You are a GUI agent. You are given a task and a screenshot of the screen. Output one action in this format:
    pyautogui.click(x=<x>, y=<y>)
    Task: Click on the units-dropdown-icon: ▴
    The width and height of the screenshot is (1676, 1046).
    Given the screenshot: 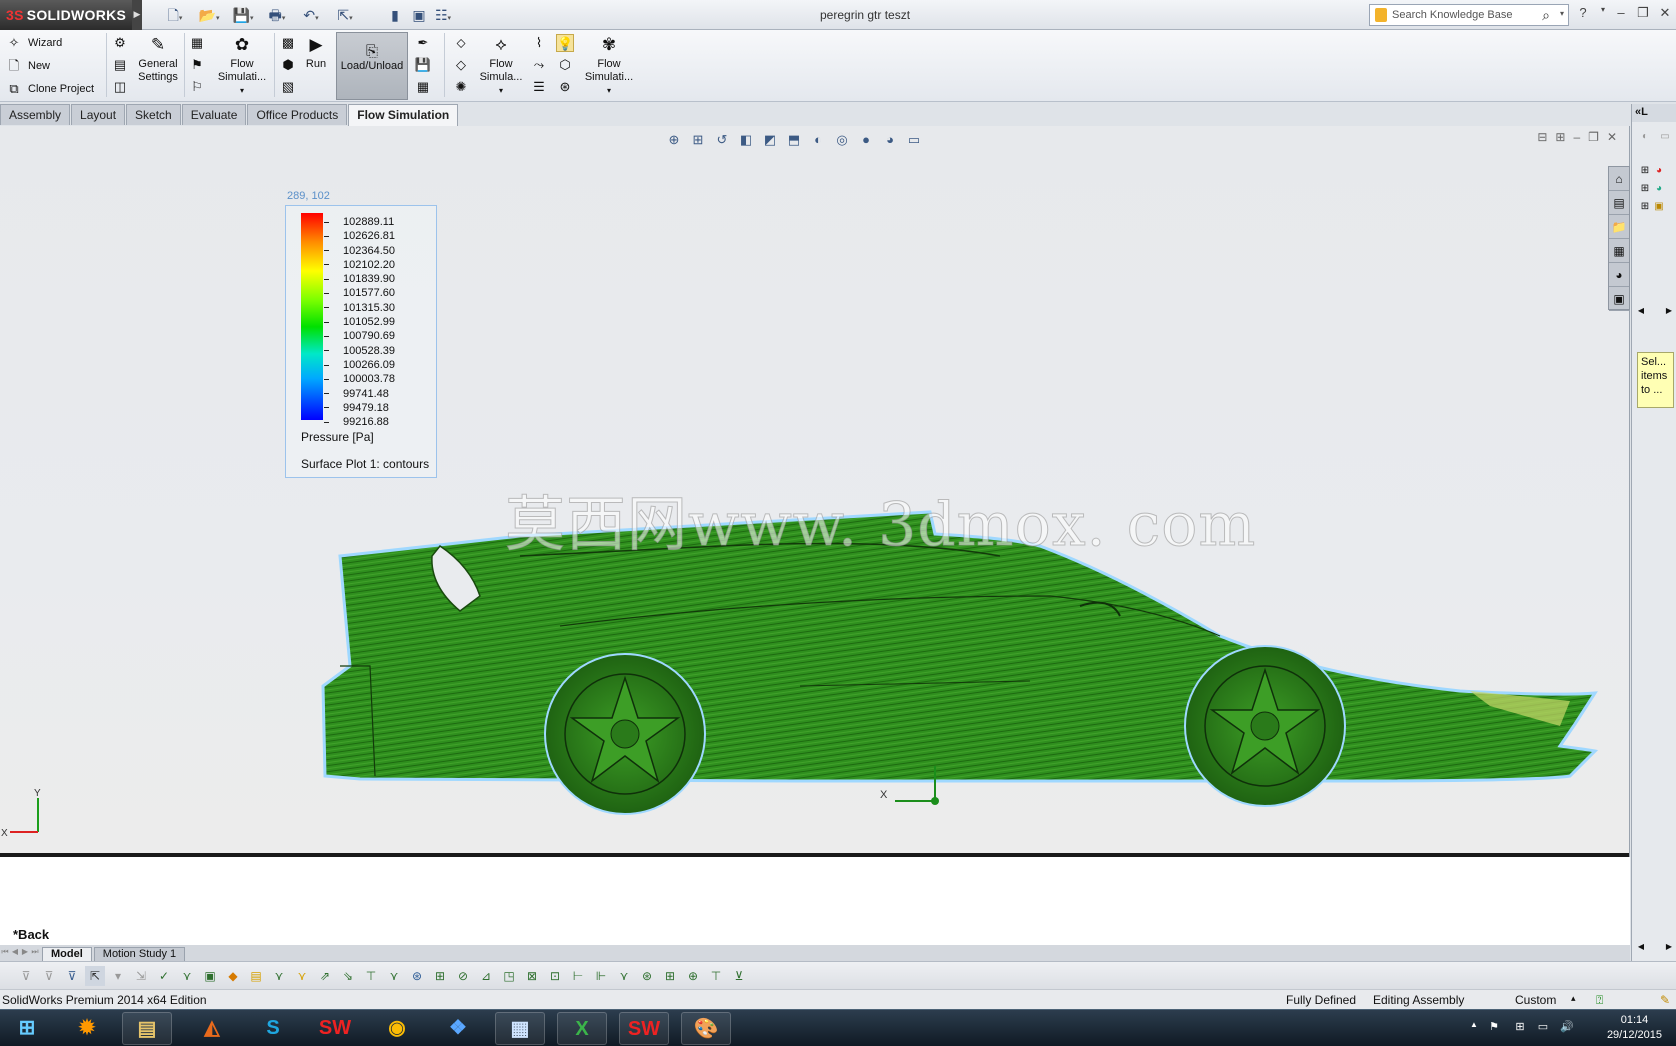 What is the action you would take?
    pyautogui.click(x=1573, y=998)
    